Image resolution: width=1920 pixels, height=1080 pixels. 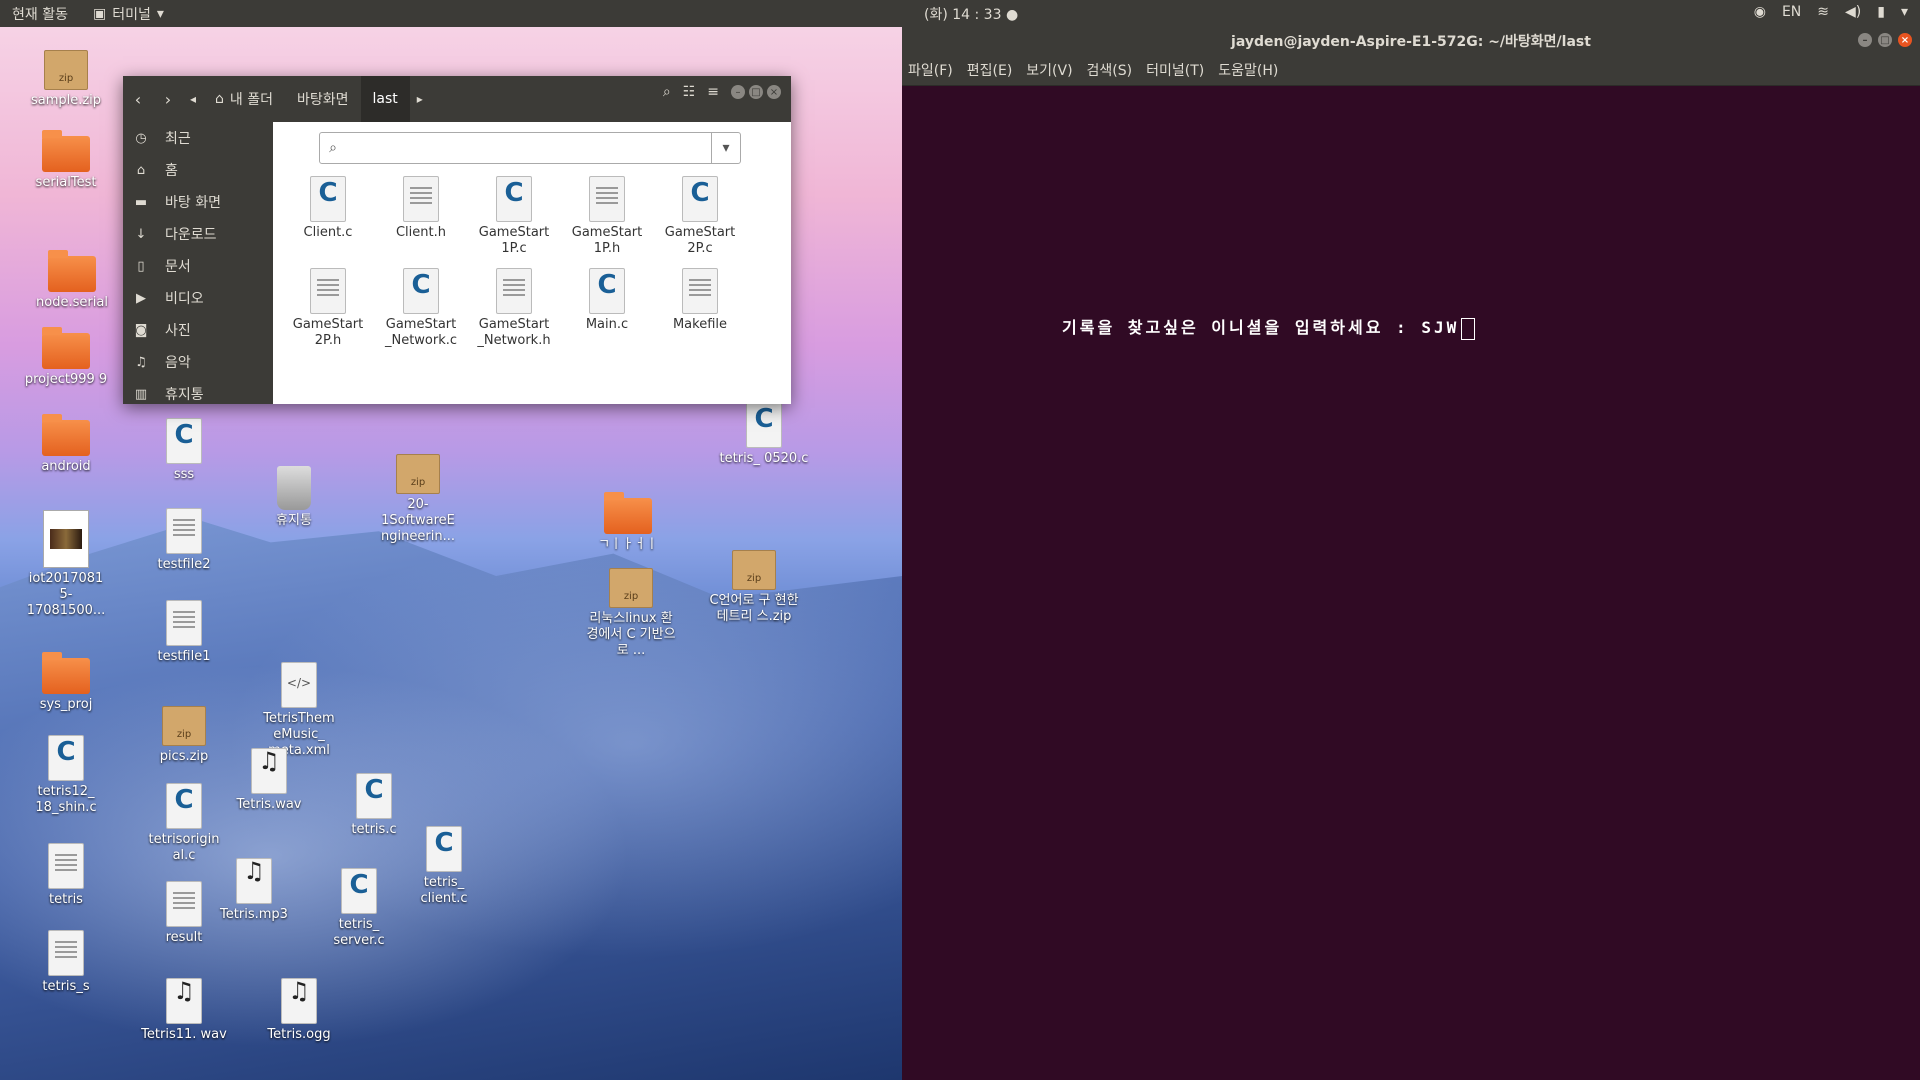 What do you see at coordinates (141, 362) in the screenshot?
I see `music-icon: ♫` at bounding box center [141, 362].